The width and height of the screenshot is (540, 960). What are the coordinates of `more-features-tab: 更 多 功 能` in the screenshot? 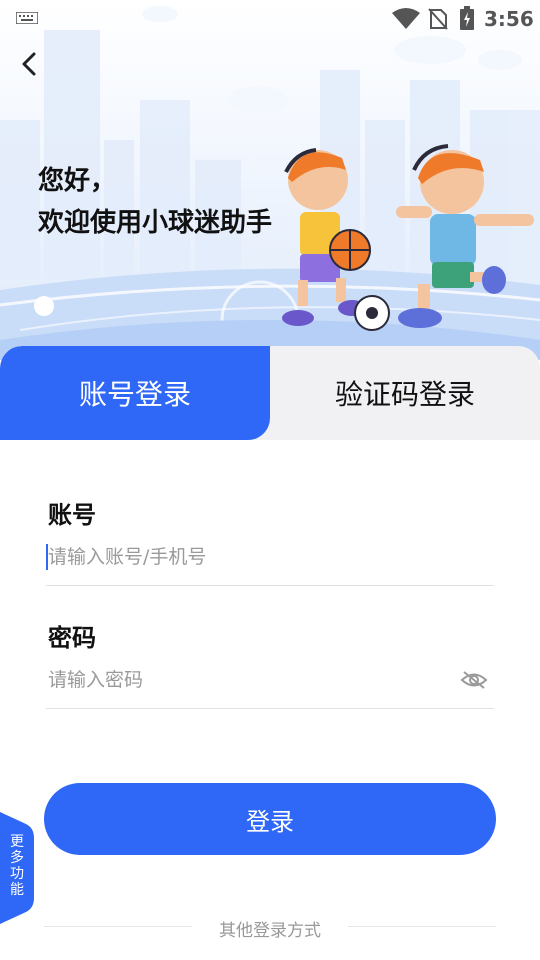 It's located at (17, 868).